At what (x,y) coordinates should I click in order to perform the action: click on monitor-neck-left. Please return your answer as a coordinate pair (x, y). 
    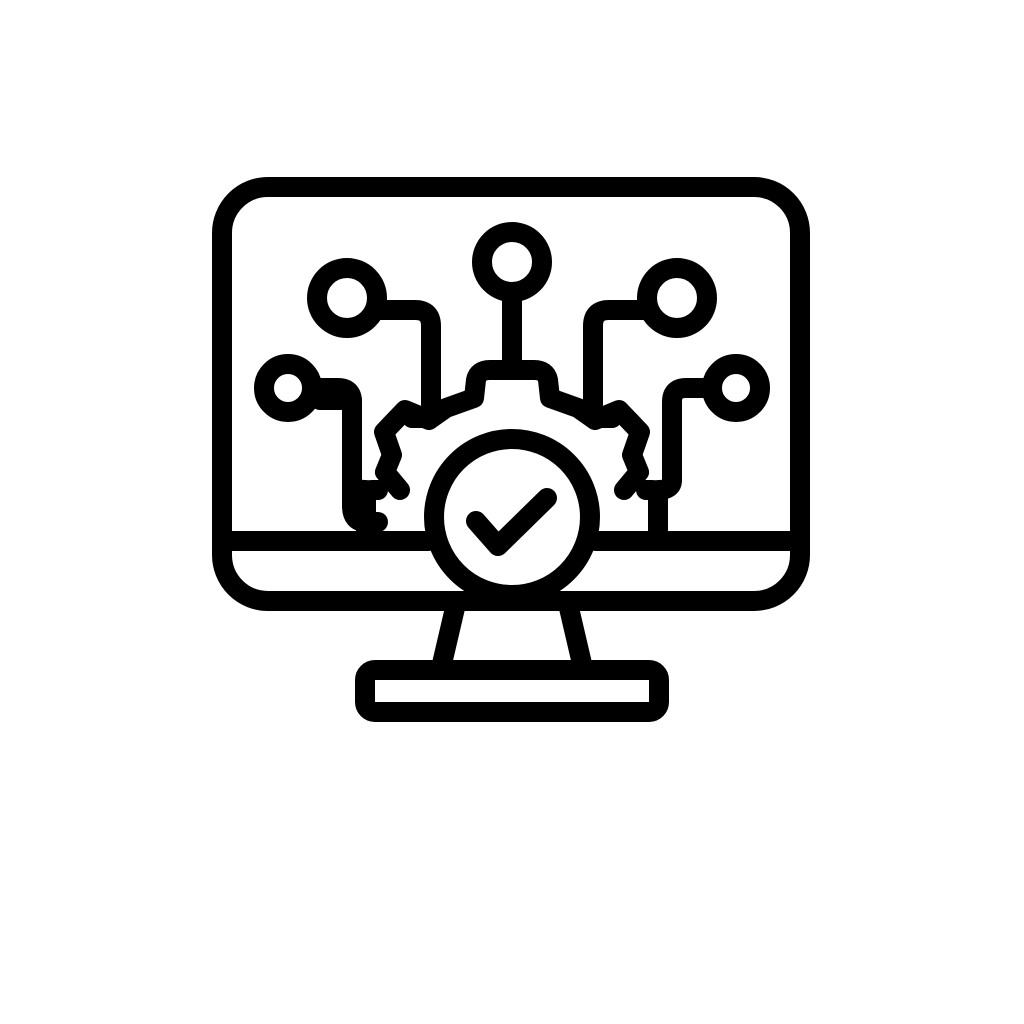
    Looking at the image, I should click on (448, 638).